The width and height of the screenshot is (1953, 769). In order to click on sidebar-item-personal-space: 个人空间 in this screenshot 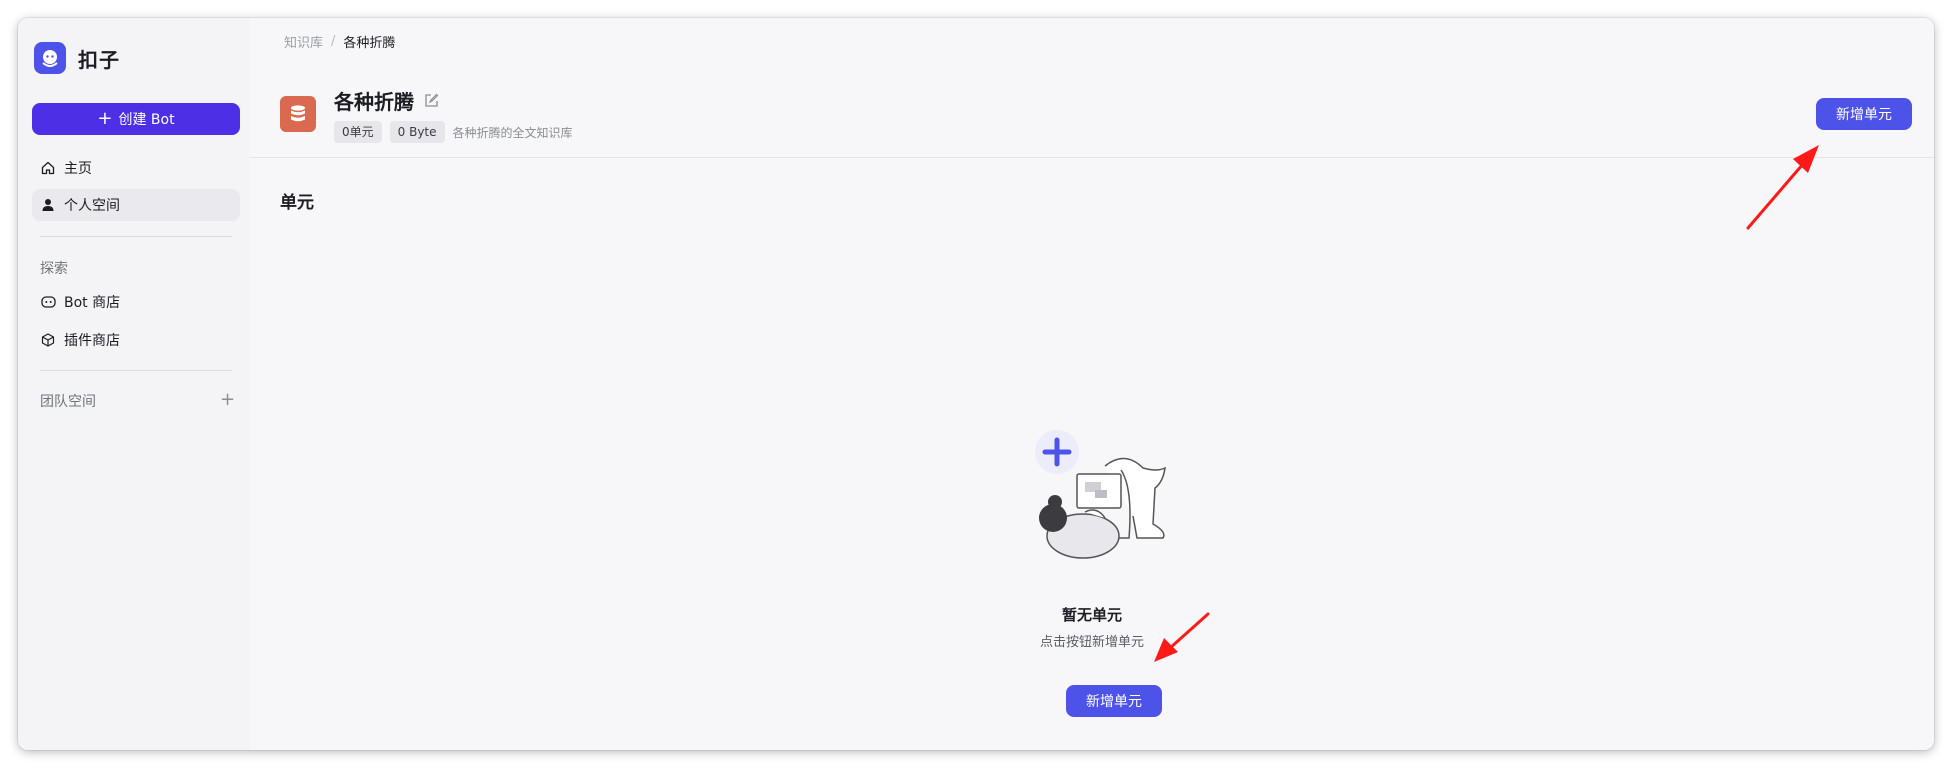, I will do `click(136, 205)`.